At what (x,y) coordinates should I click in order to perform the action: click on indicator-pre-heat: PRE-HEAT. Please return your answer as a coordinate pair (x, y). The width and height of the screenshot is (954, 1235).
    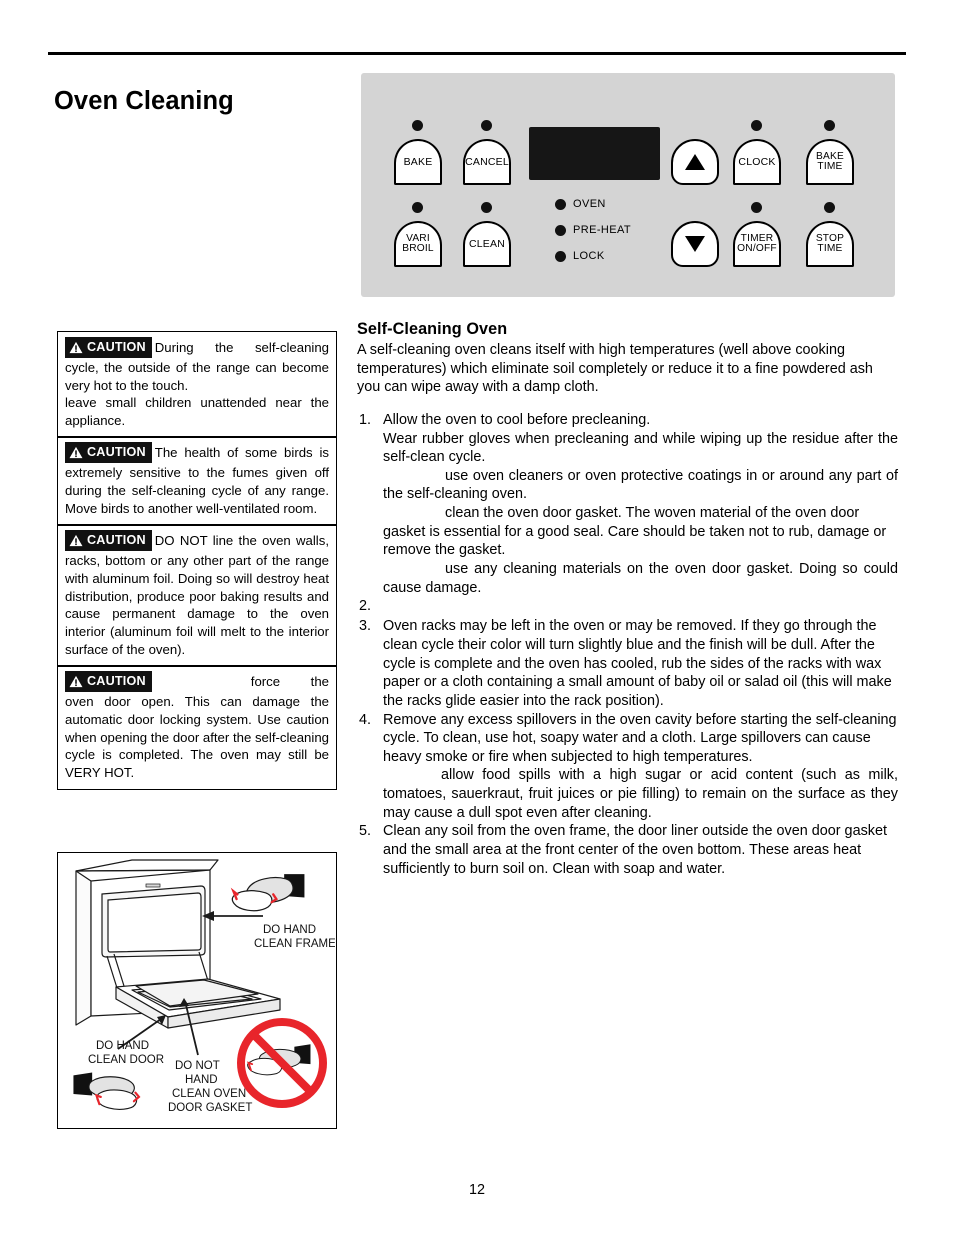
    Looking at the image, I should click on (593, 230).